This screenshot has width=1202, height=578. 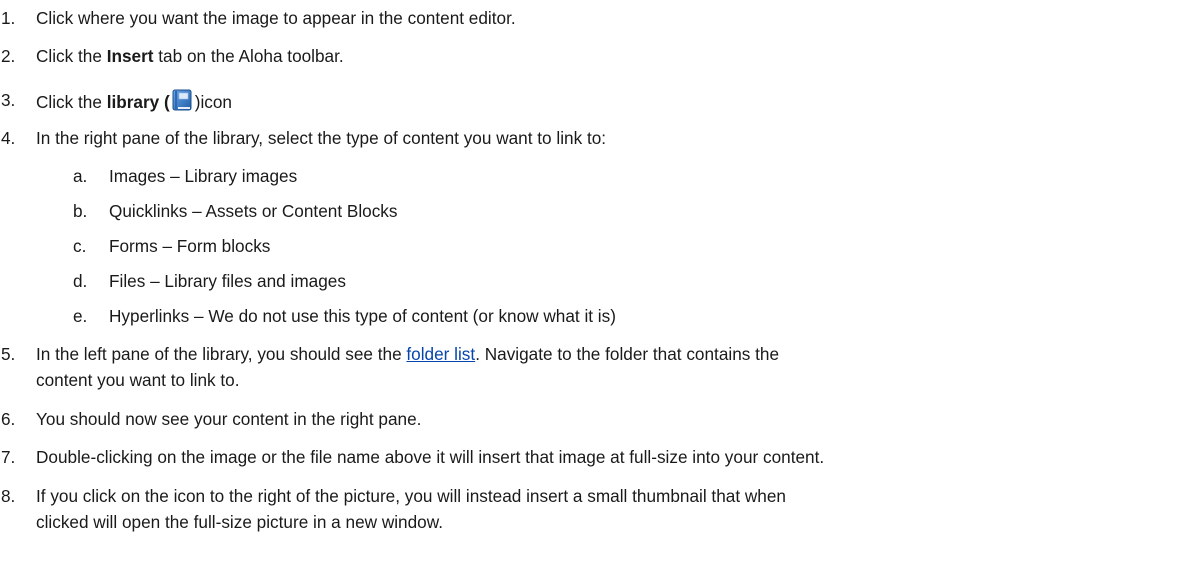 I want to click on step-text: Click the library ( )icon, so click(x=134, y=101).